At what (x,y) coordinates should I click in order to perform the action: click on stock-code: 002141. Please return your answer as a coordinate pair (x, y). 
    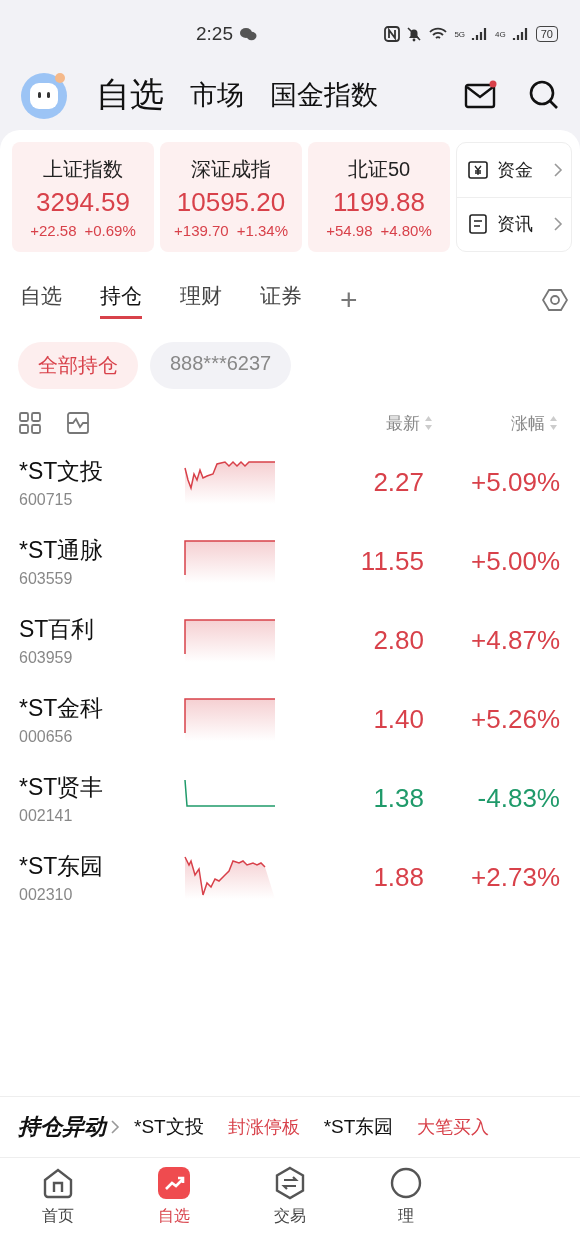
    Looking at the image, I should click on (46, 816).